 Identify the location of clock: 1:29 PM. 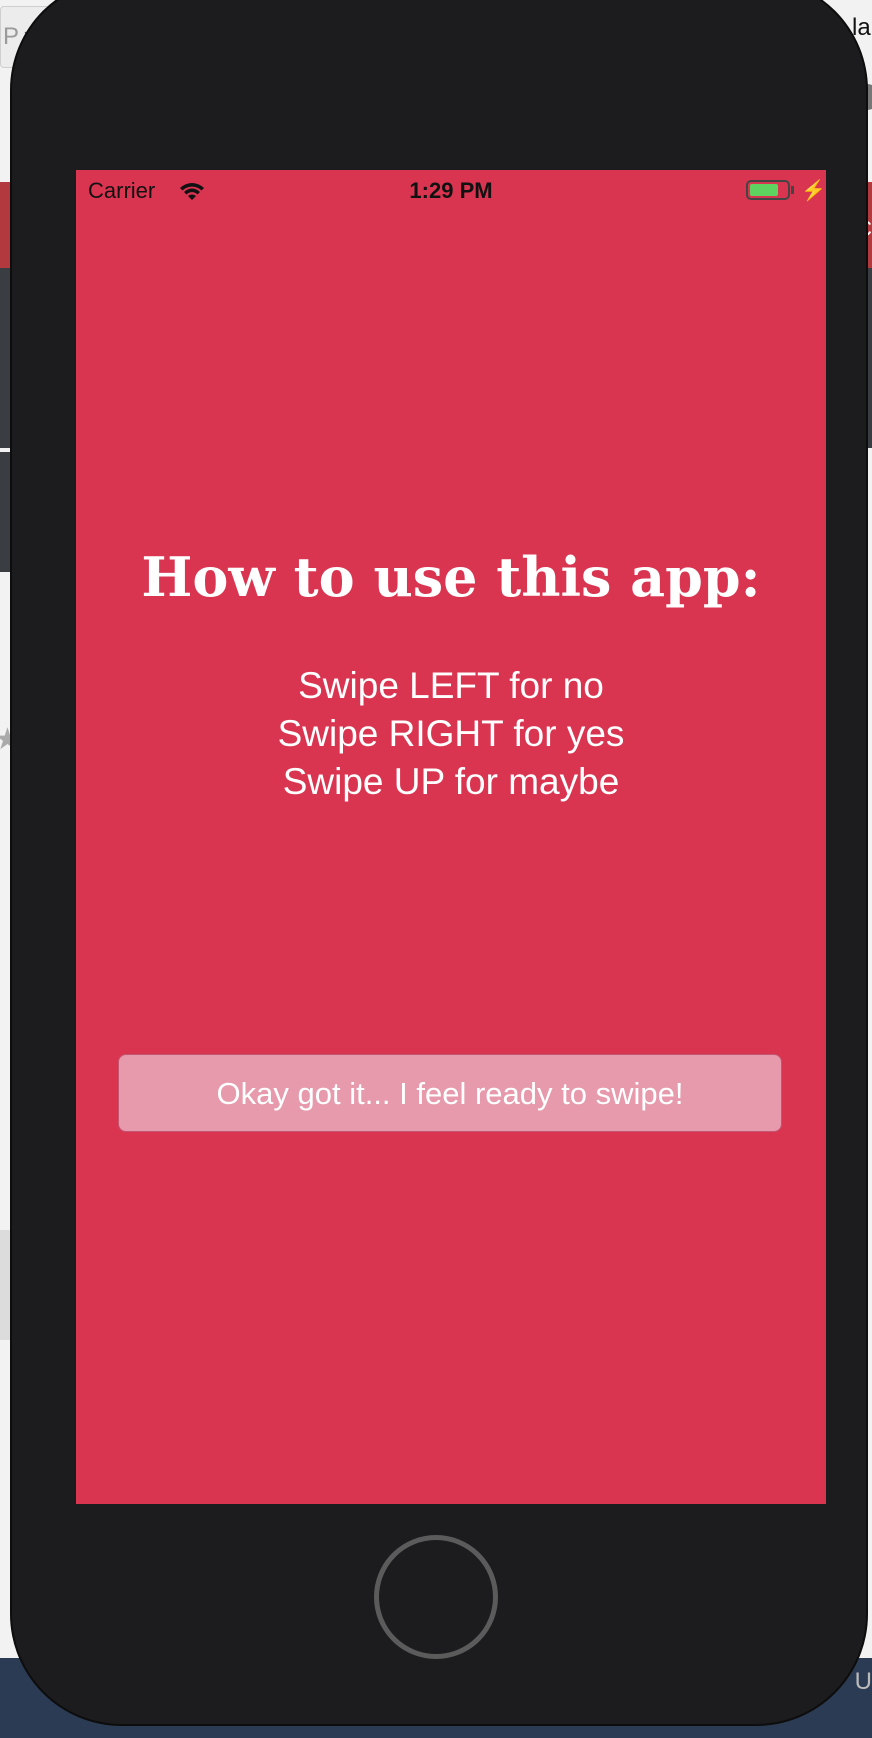
(451, 190).